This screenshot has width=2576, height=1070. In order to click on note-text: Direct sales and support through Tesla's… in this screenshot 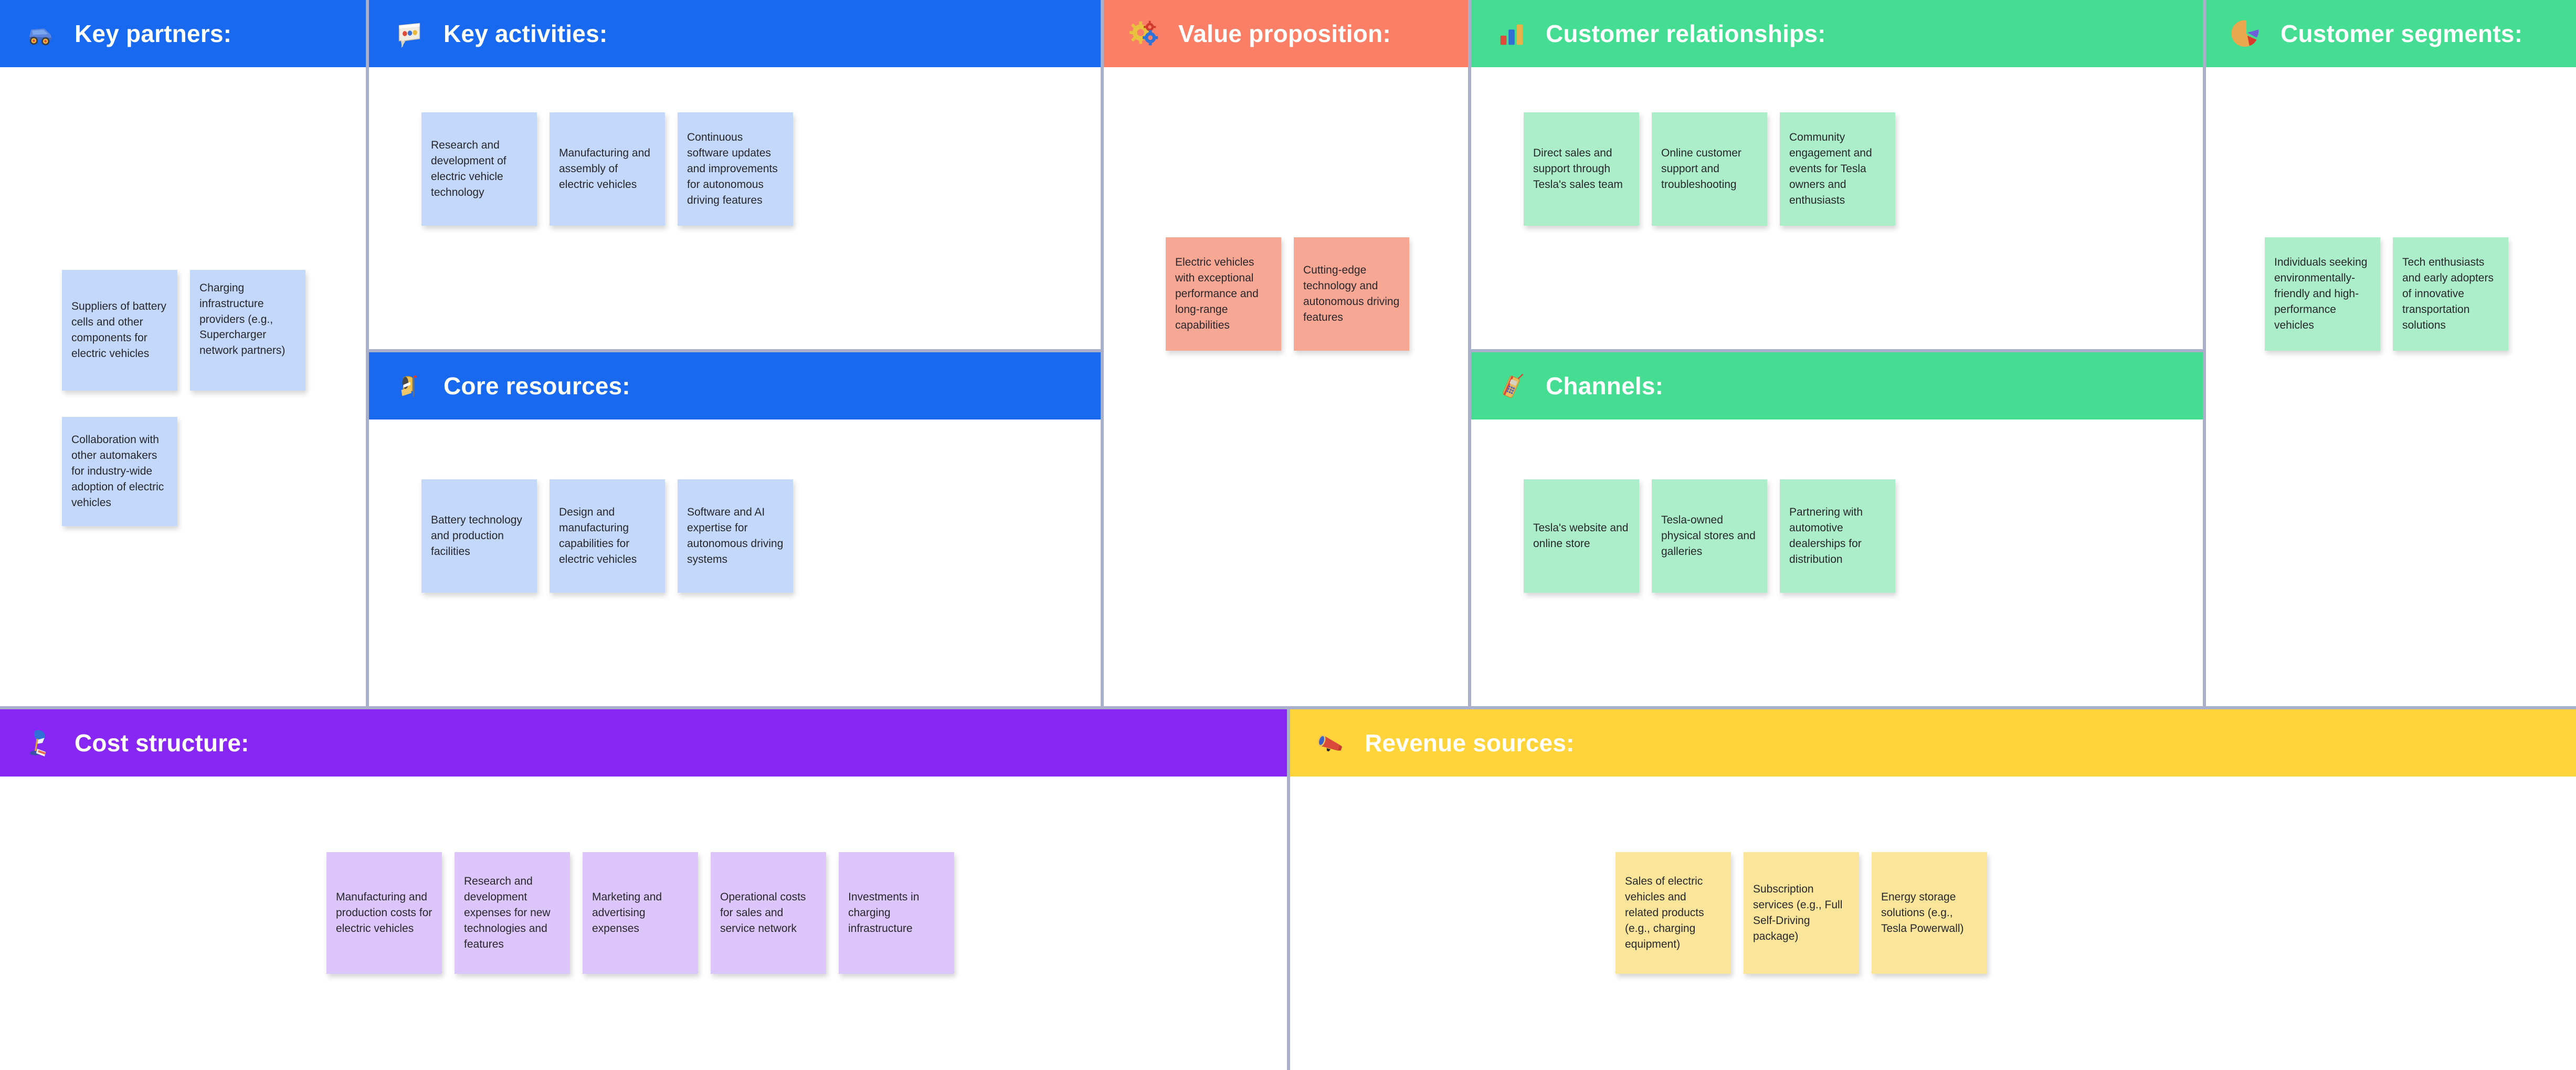, I will do `click(1578, 169)`.